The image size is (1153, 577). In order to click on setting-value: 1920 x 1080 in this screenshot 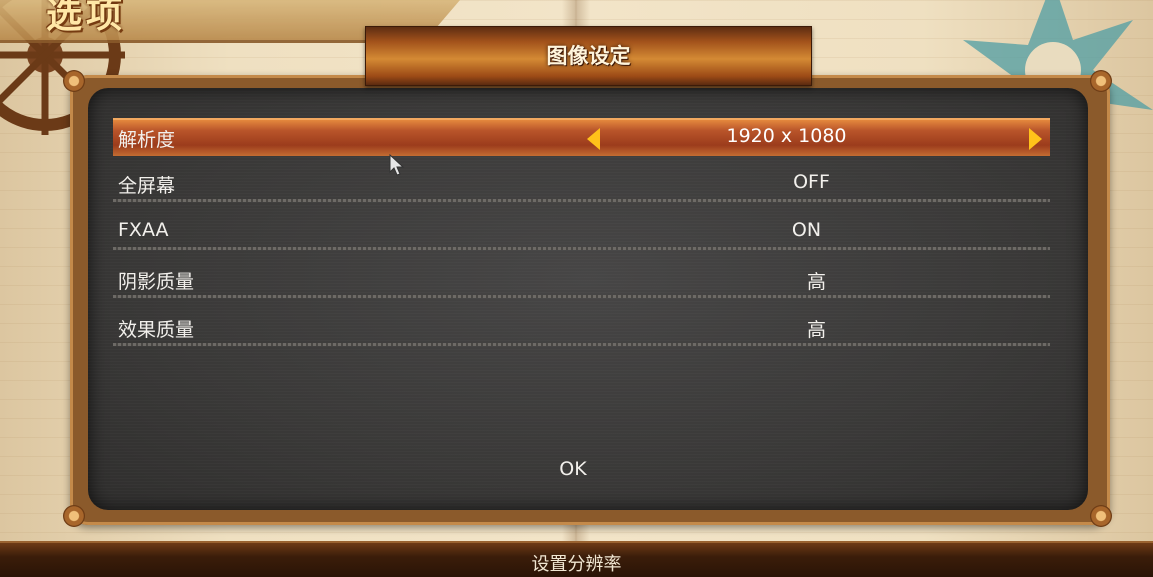, I will do `click(786, 136)`.